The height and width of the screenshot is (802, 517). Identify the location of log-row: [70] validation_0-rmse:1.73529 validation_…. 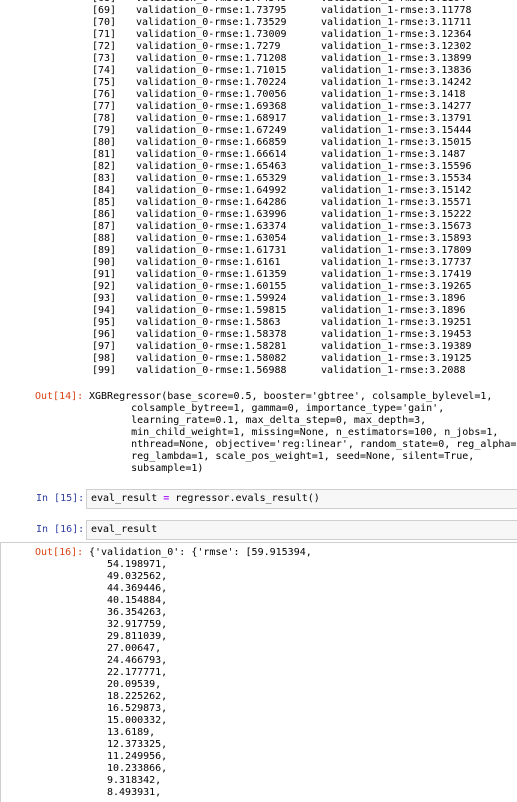
(258, 23).